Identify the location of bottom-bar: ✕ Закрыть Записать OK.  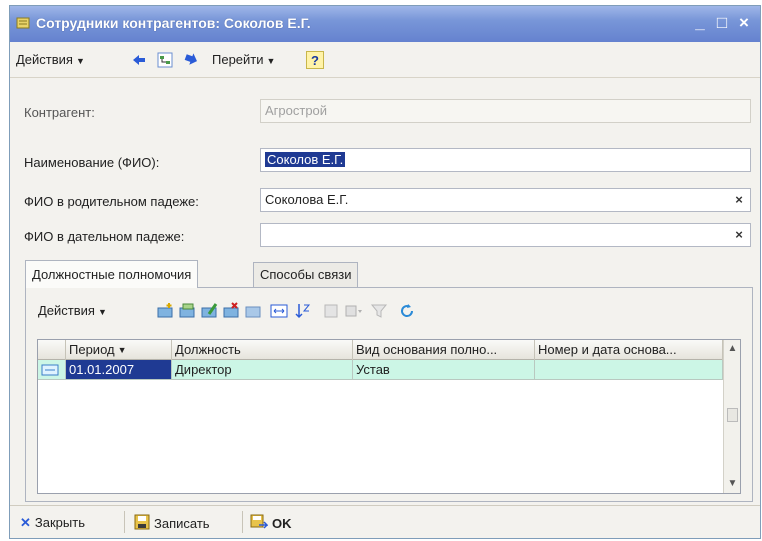
(385, 521).